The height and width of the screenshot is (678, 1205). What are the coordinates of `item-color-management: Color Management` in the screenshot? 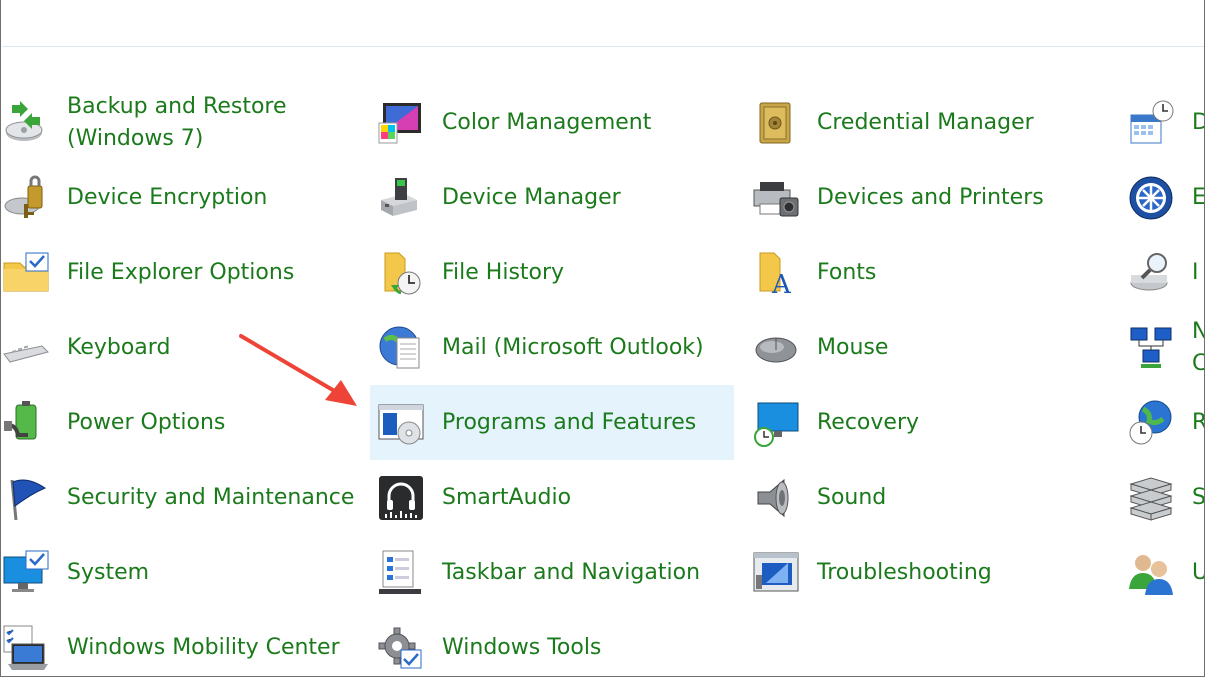 It's located at (556, 122).